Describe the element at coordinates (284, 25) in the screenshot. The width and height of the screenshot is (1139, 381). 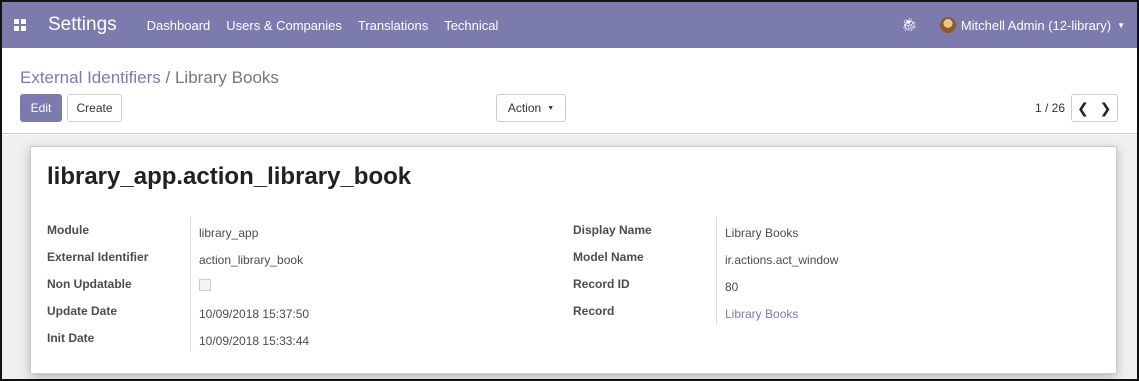
I see `menu-users-companies: Users & Companies` at that location.